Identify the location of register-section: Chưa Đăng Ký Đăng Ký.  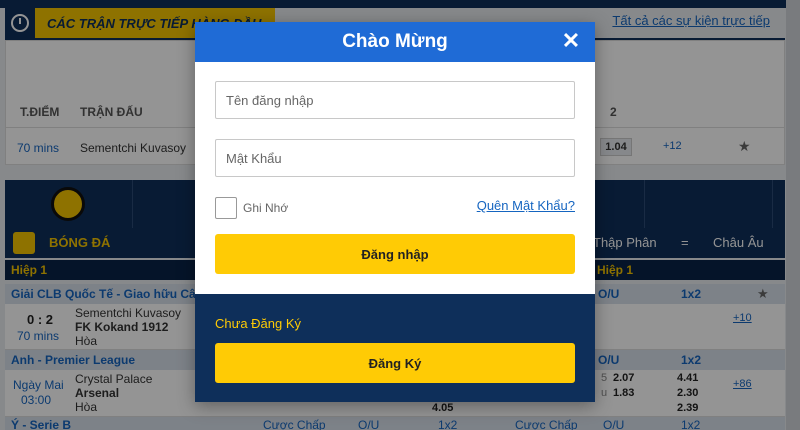
(395, 348).